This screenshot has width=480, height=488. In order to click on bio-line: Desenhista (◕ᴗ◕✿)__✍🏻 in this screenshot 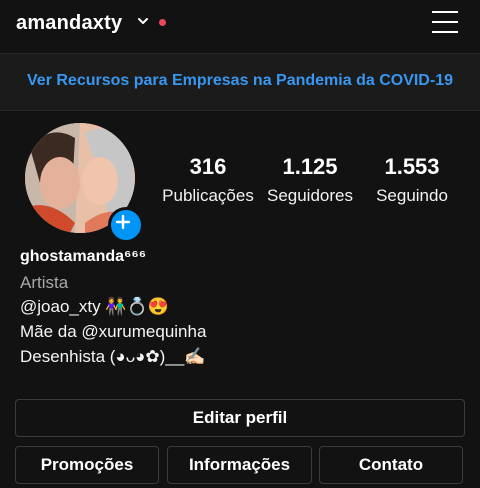, I will do `click(113, 356)`.